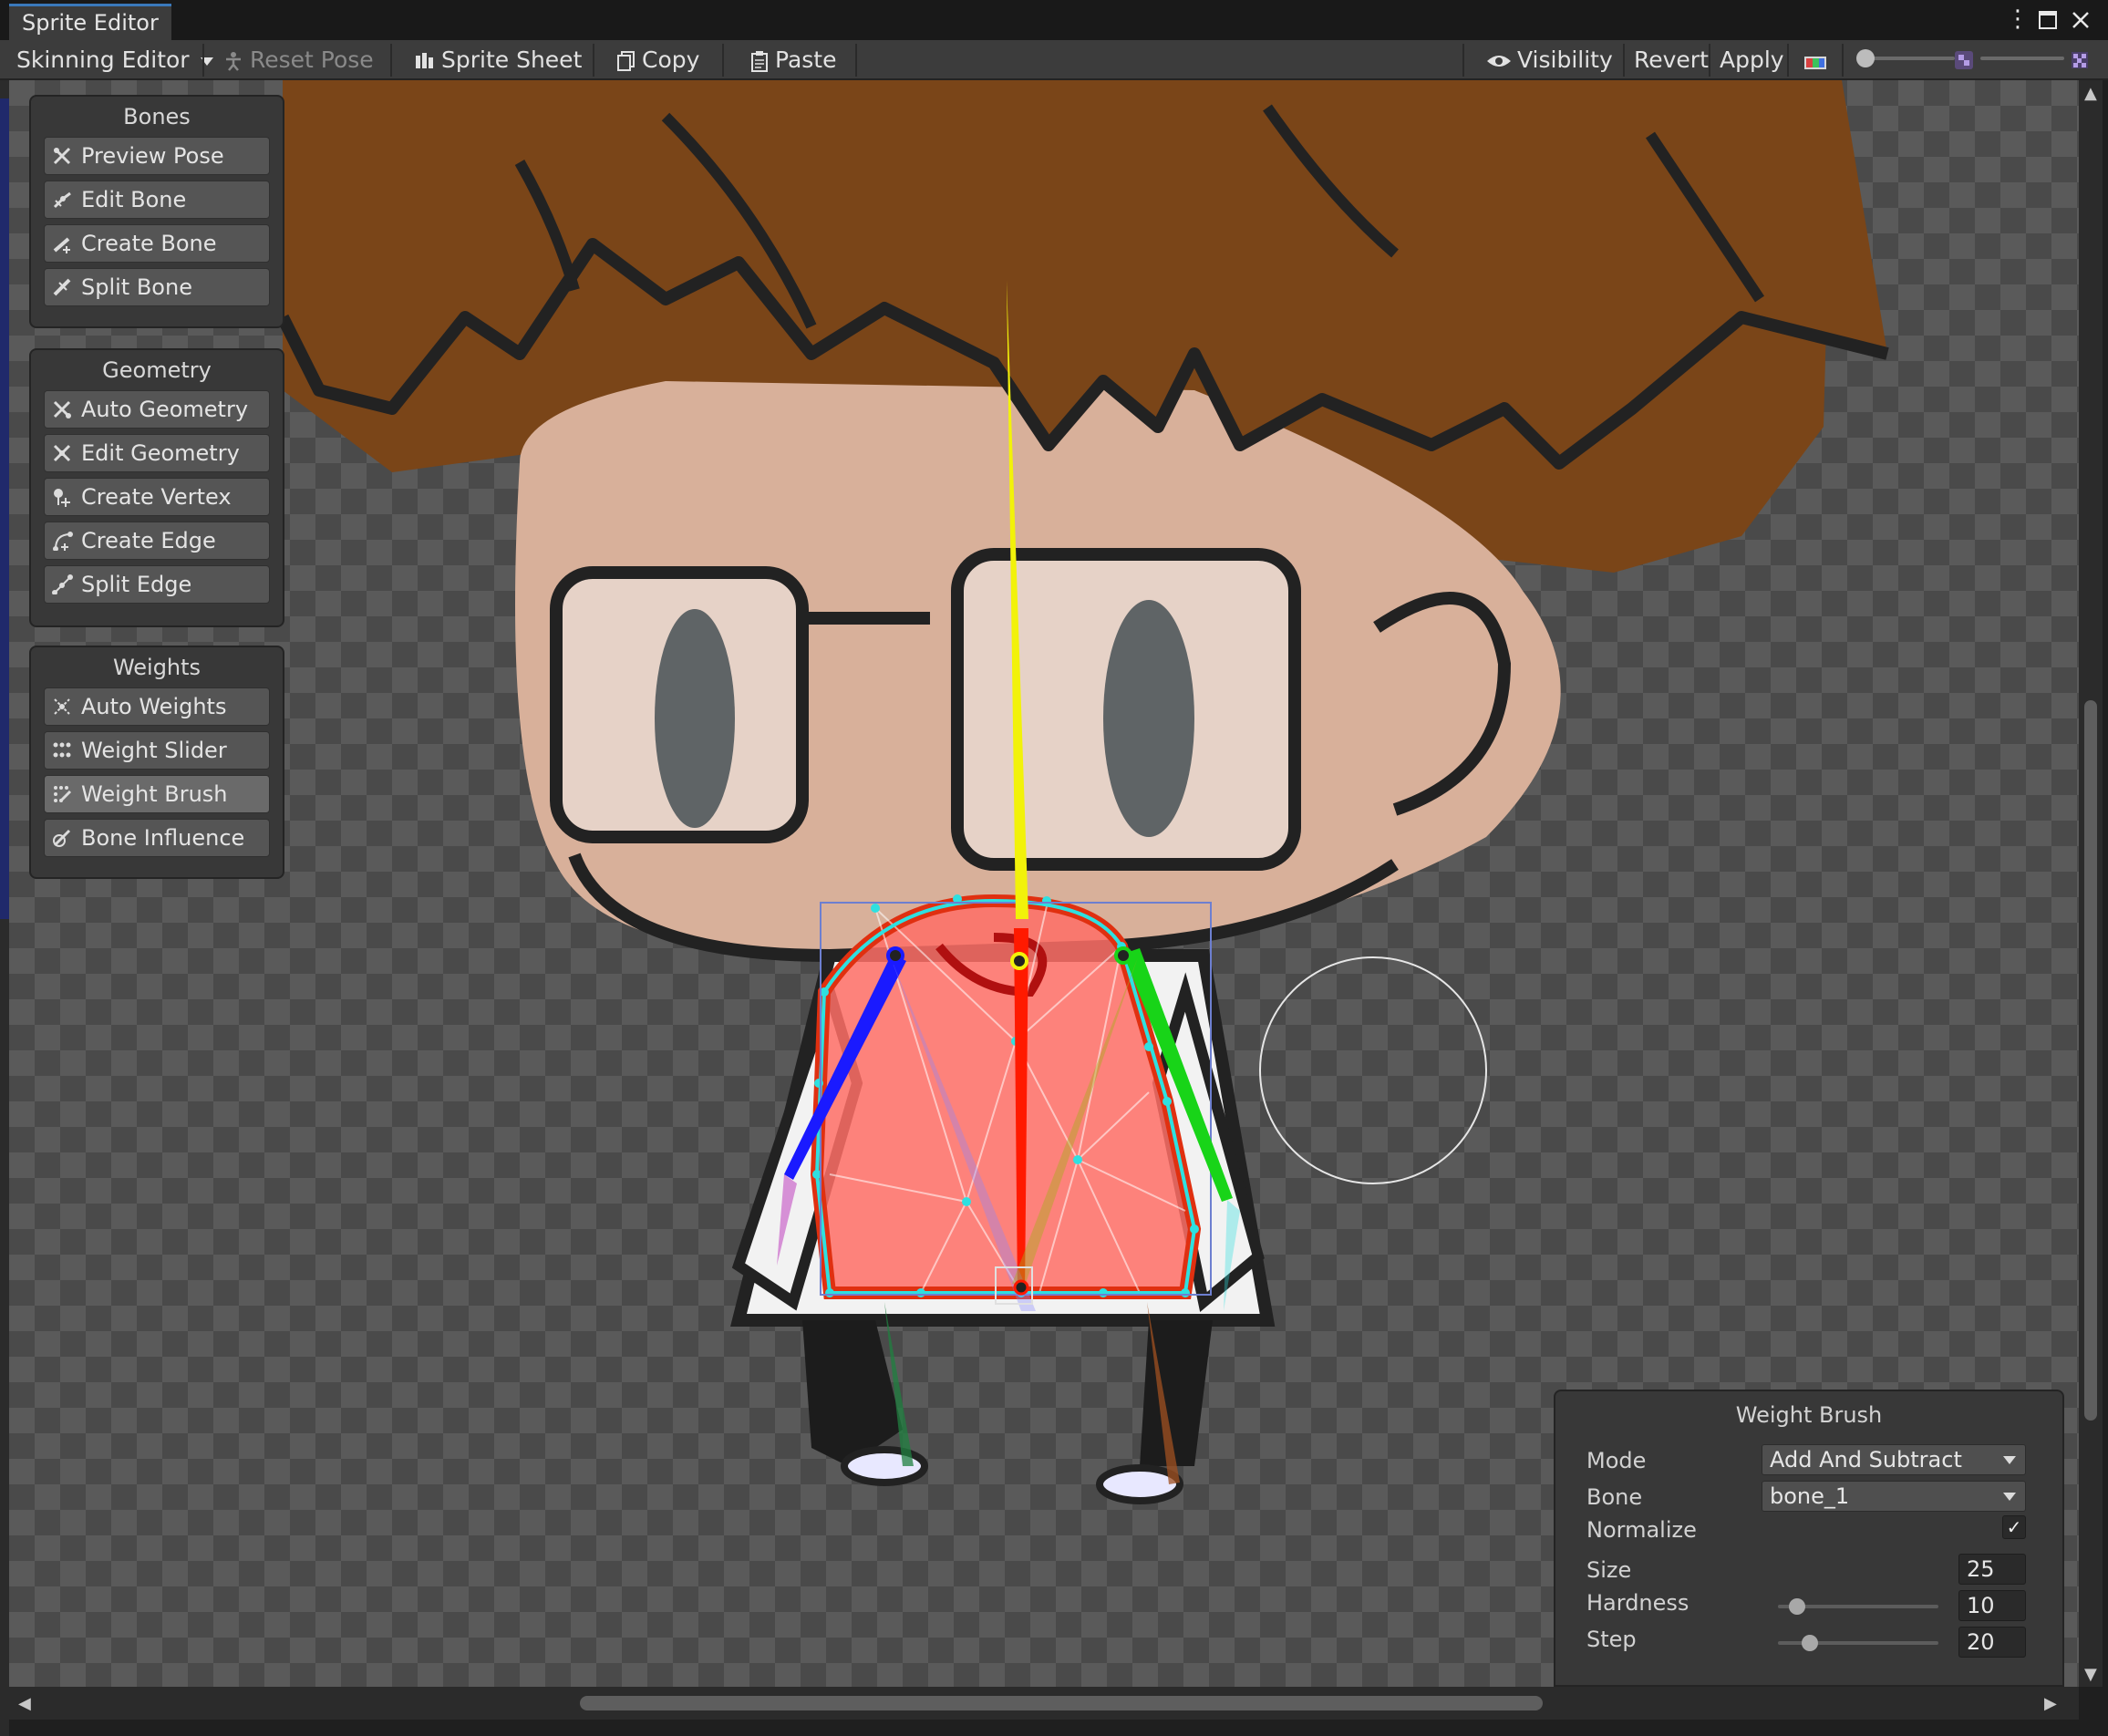 This screenshot has width=2108, height=1736. Describe the element at coordinates (157, 200) in the screenshot. I see `edit-bone-button: Edit Bone` at that location.